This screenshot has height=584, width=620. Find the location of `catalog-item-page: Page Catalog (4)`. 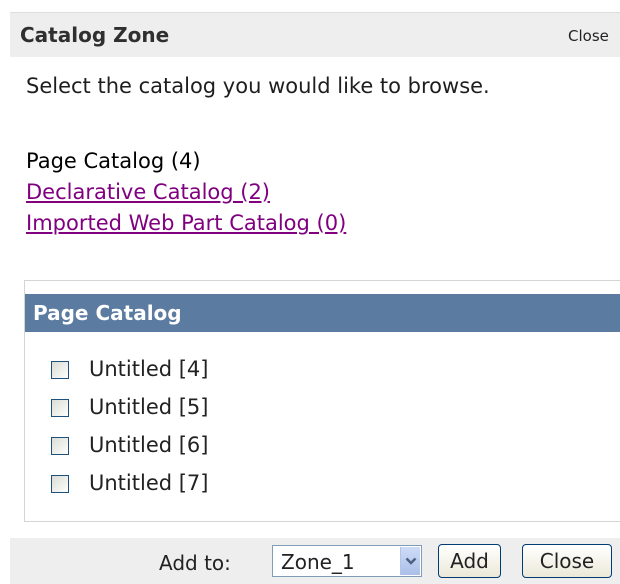

catalog-item-page: Page Catalog (4) is located at coordinates (113, 161).